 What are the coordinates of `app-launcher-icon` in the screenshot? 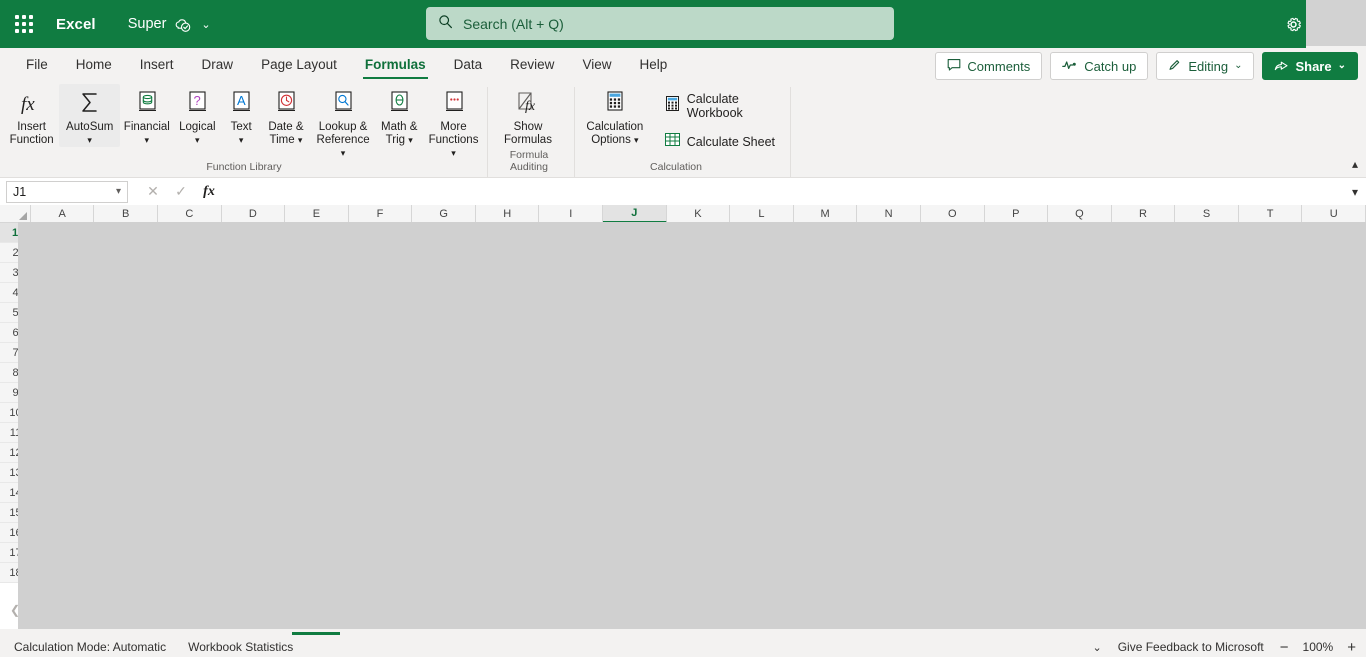 It's located at (24, 24).